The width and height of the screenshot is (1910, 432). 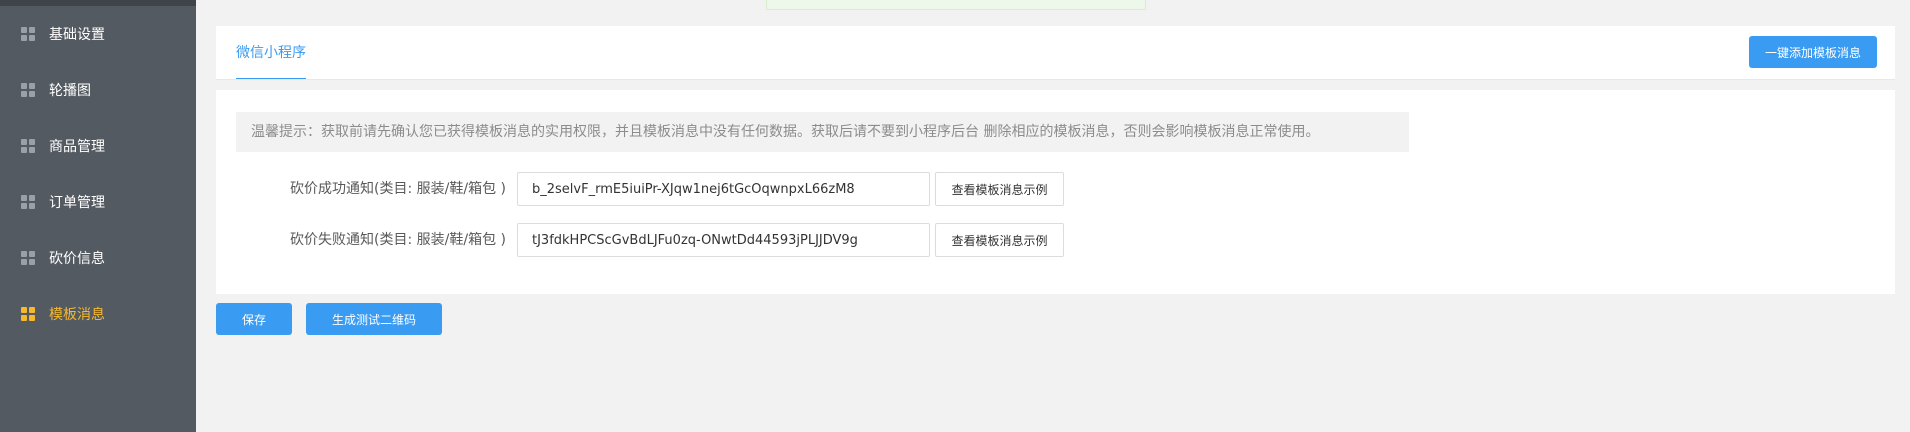 I want to click on tab-wechat-miniprogram: 微信小程序, so click(x=271, y=53).